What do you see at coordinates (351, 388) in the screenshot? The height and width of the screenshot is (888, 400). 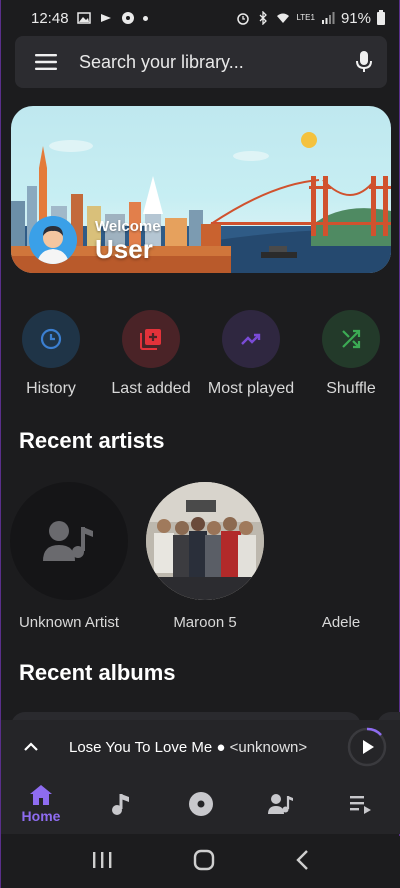 I see `shuffle-label: Shuffle` at bounding box center [351, 388].